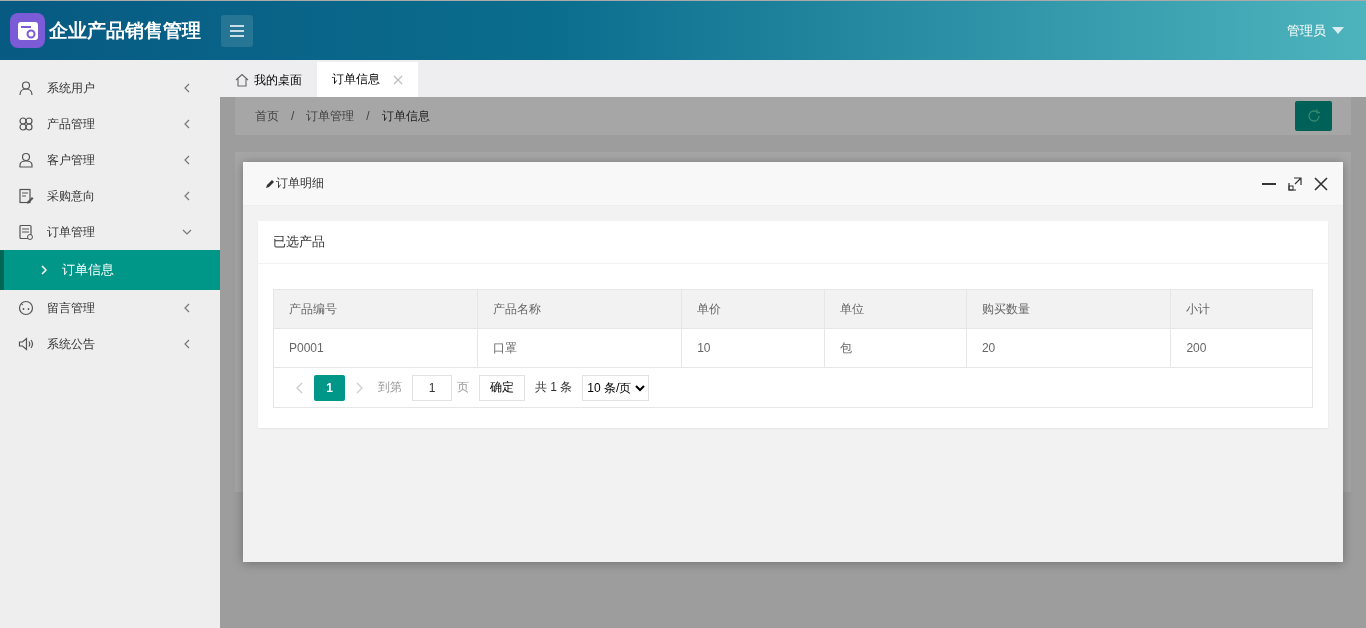 Image resolution: width=1366 pixels, height=628 pixels. I want to click on face-icon, so click(26, 308).